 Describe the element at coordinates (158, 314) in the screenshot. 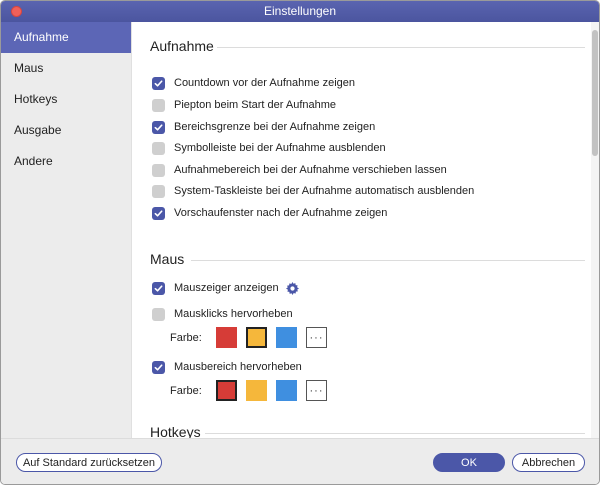

I see `checkbox-mausklicks` at that location.